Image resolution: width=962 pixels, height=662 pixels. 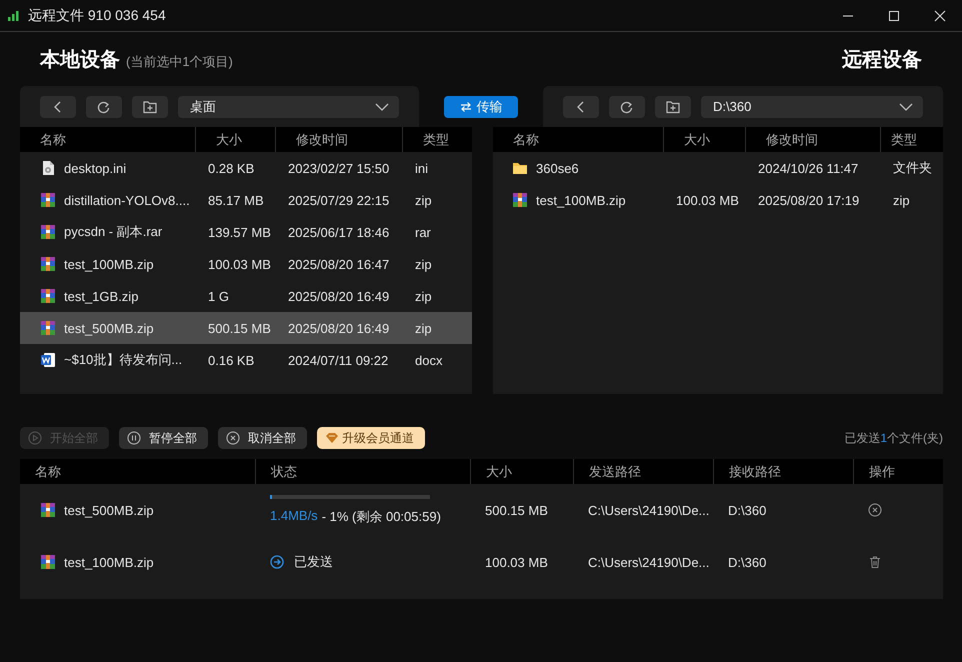 I want to click on file-row: ~$10批】待发布问... 0.16 KB 2024/07/11 09:22 docx, so click(x=246, y=360).